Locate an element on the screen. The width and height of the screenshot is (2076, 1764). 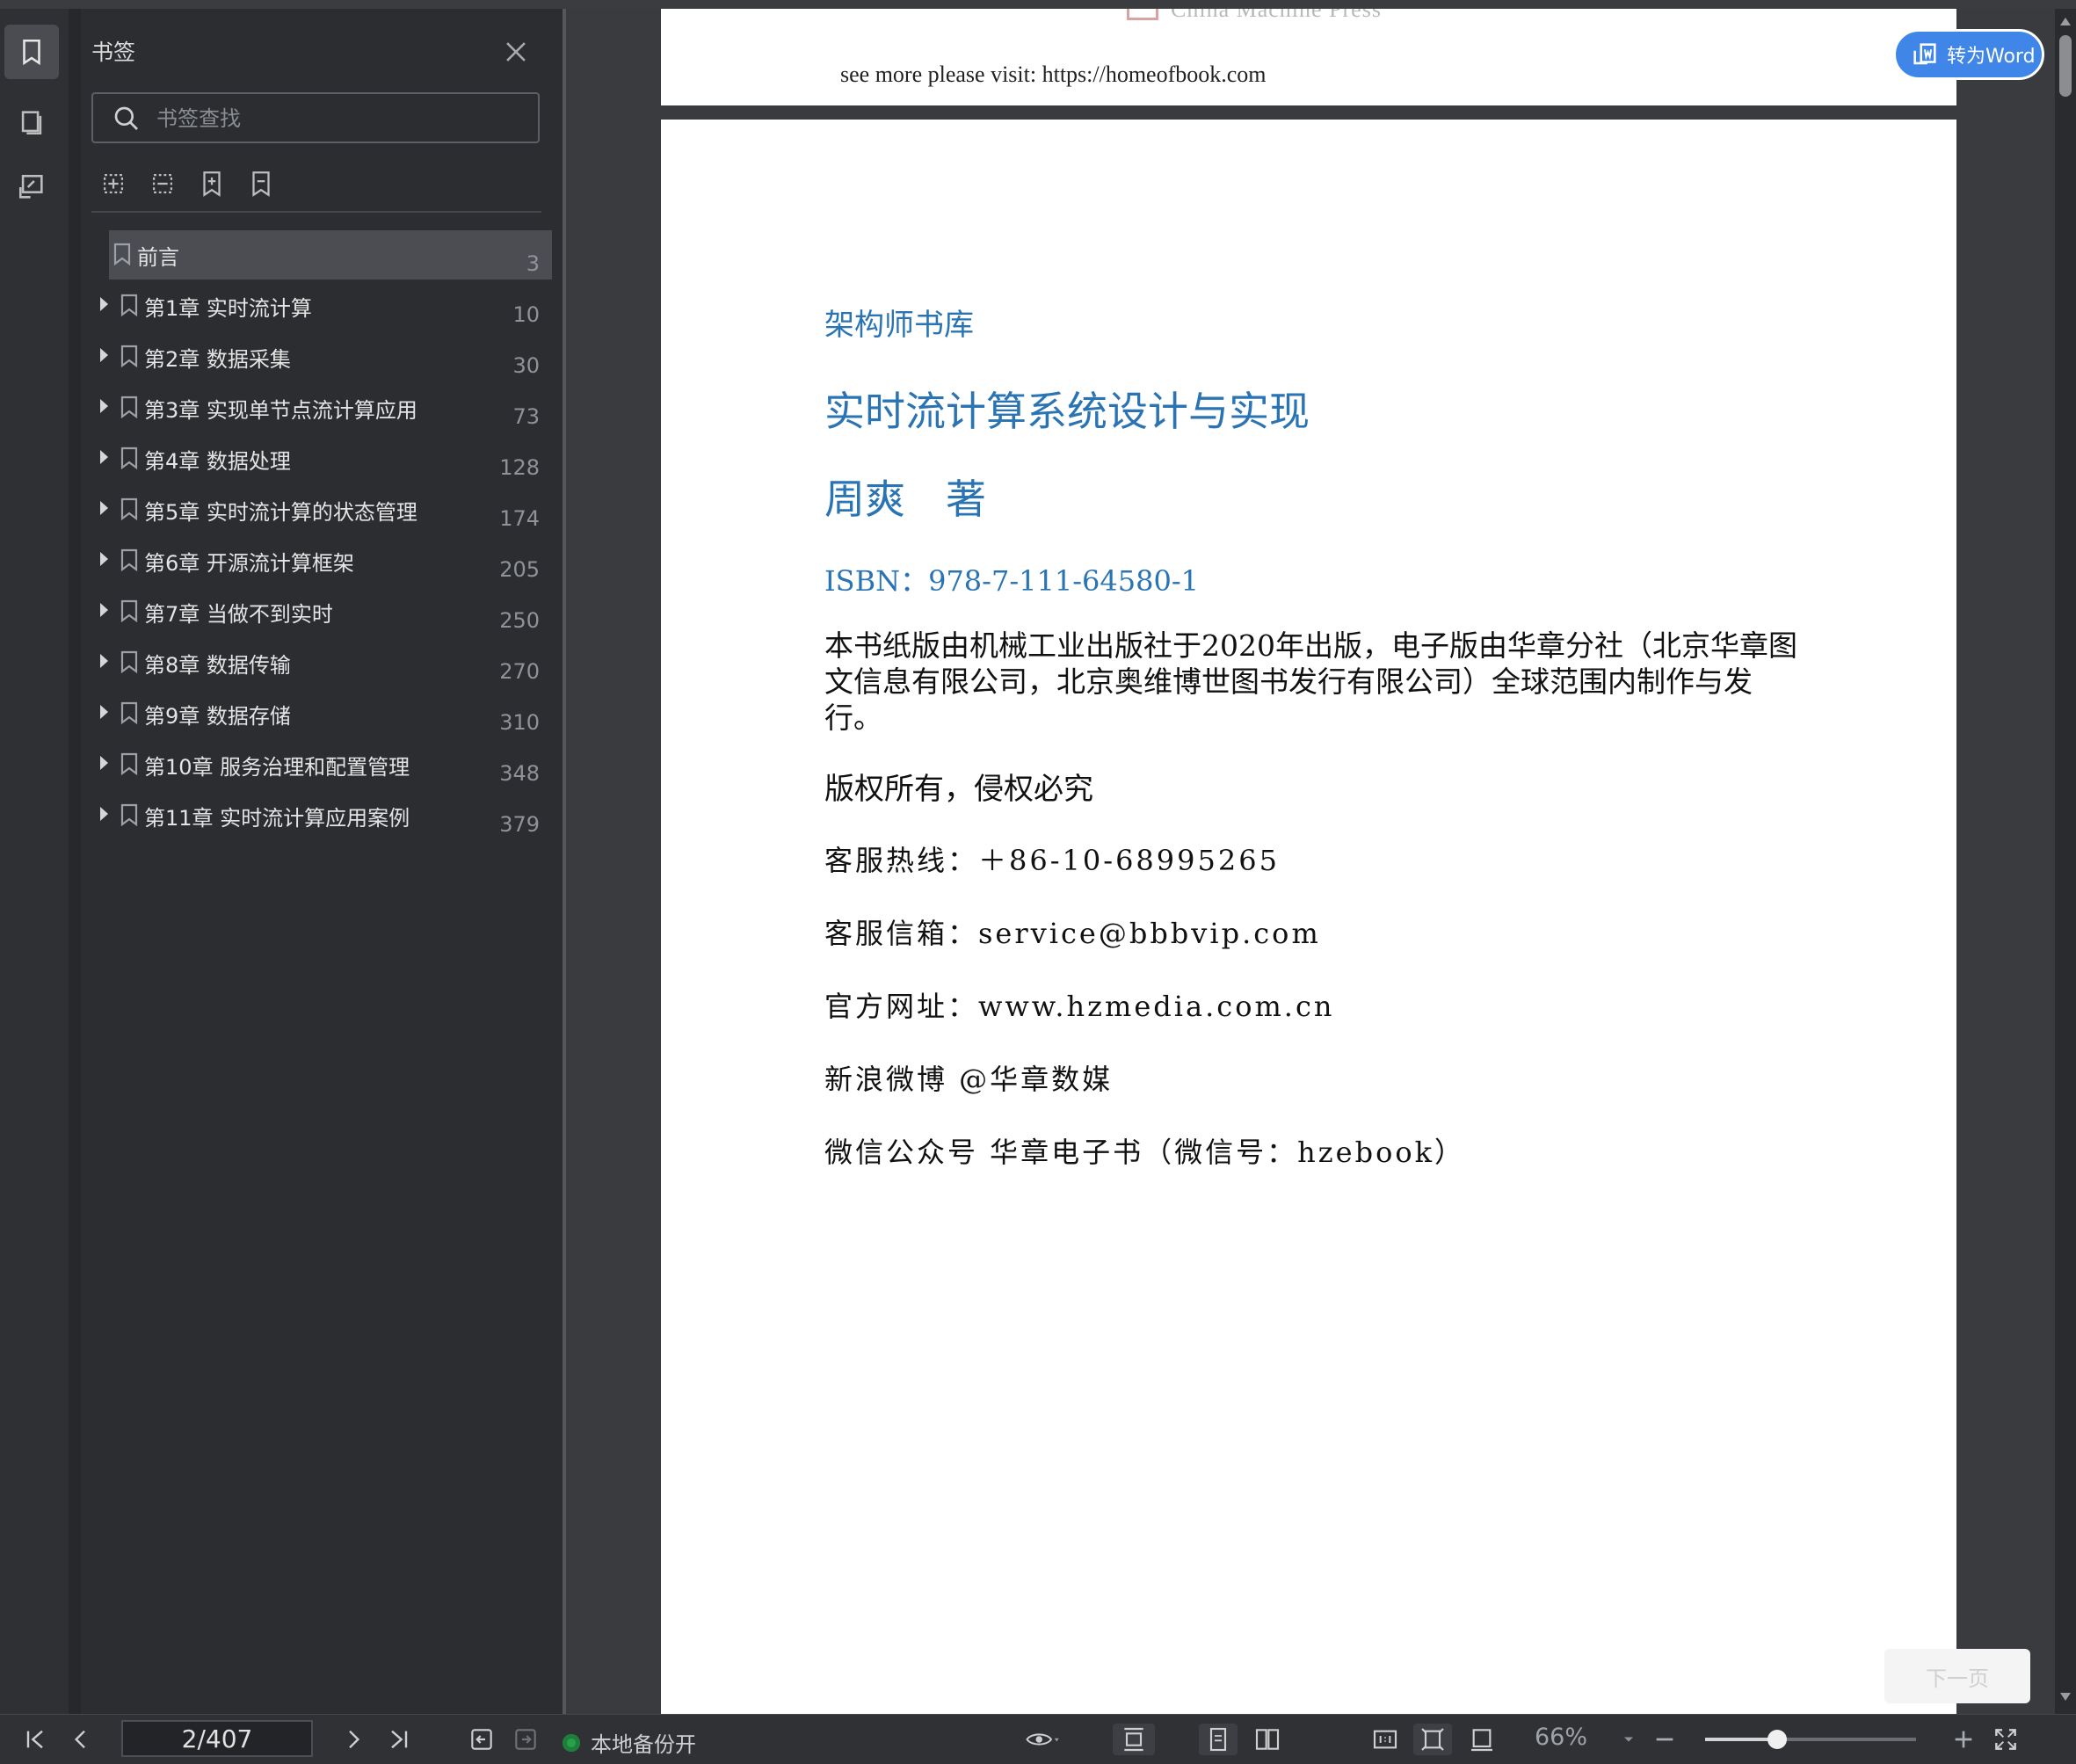
zoom-slider is located at coordinates (1811, 1739).